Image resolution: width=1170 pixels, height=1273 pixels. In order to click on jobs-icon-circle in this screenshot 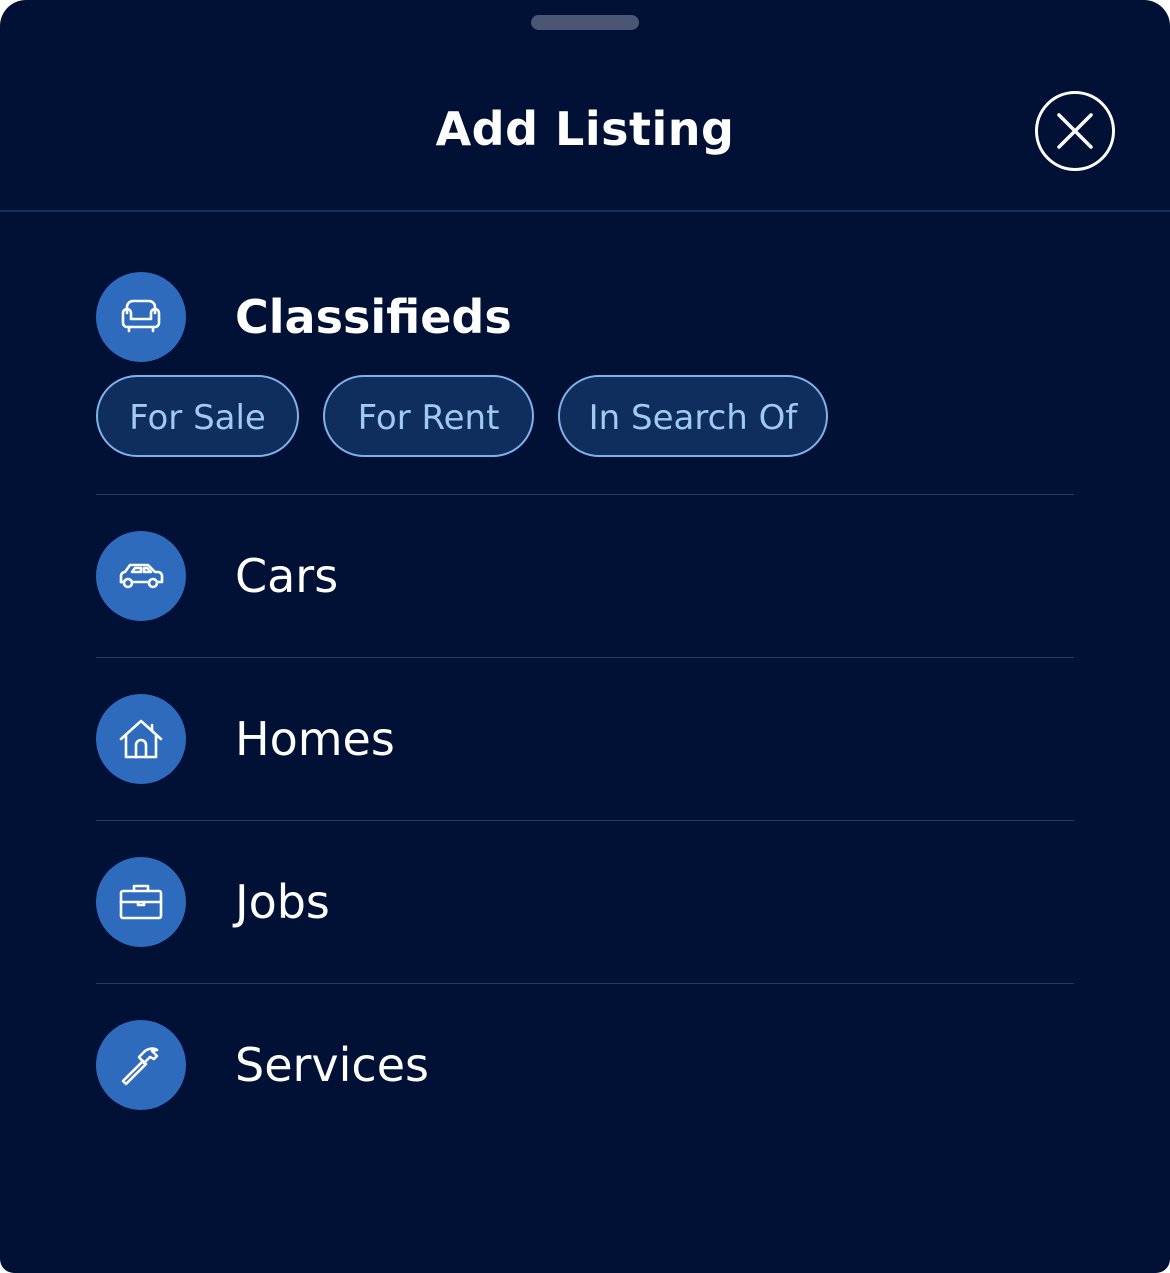, I will do `click(141, 902)`.